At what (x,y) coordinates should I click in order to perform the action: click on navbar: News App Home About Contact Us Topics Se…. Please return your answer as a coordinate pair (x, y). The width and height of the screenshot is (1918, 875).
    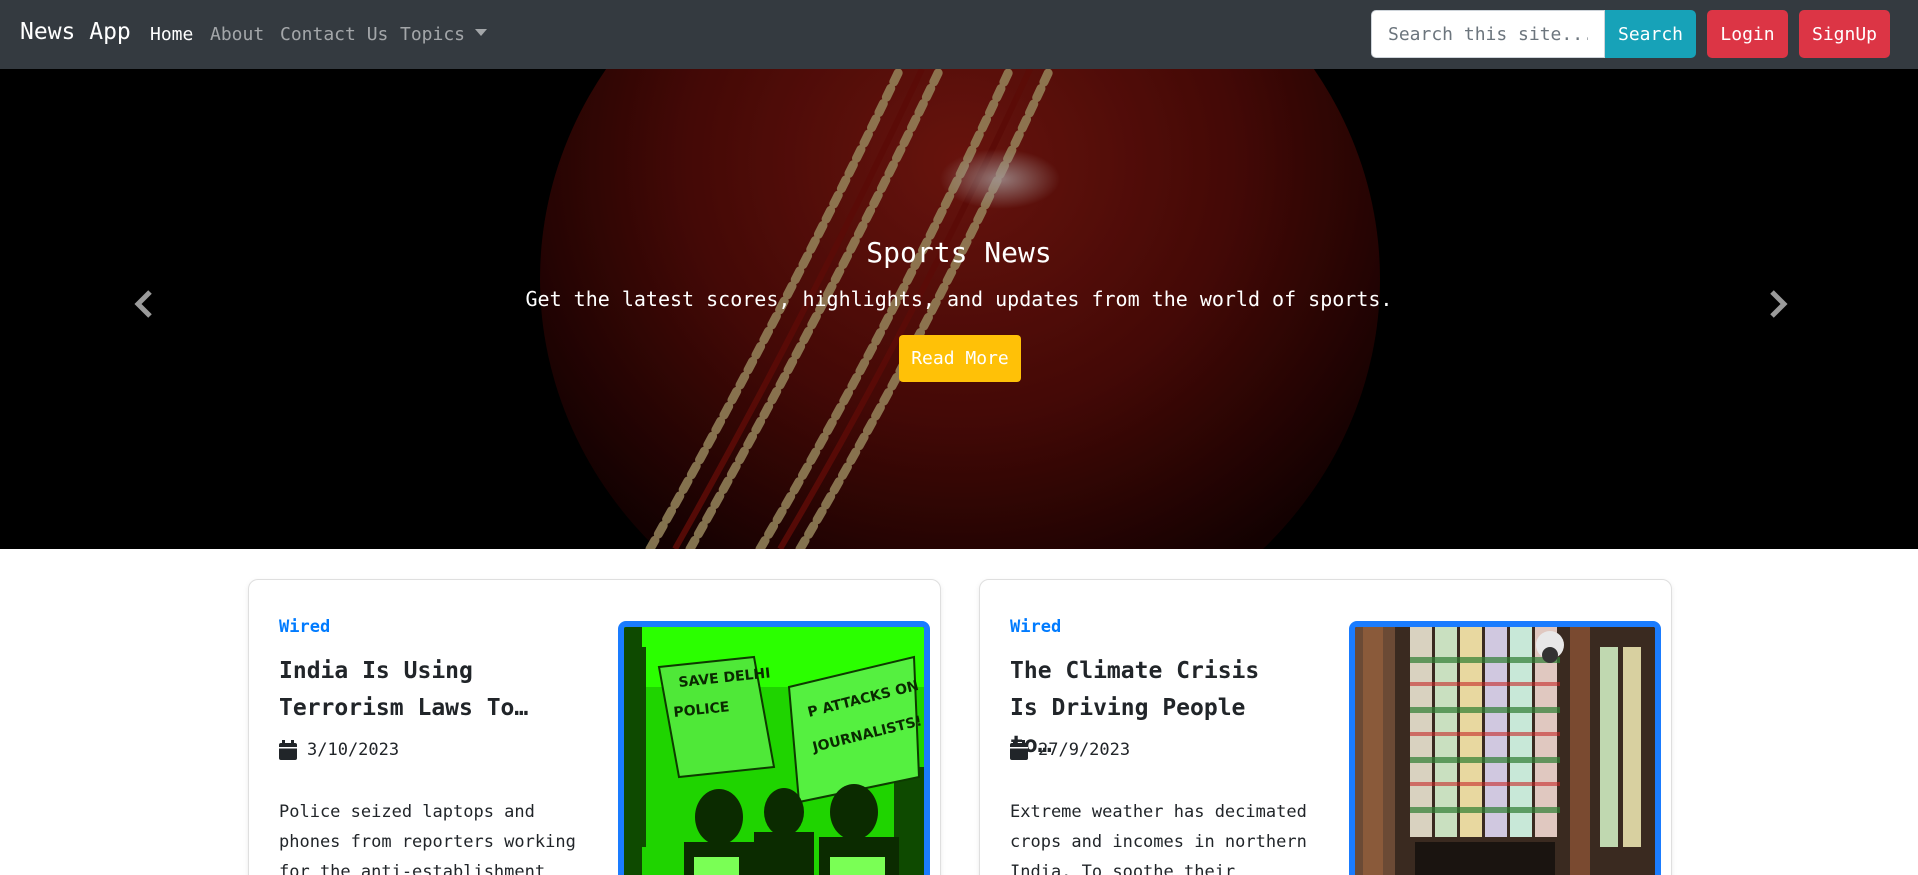
    Looking at the image, I should click on (959, 34).